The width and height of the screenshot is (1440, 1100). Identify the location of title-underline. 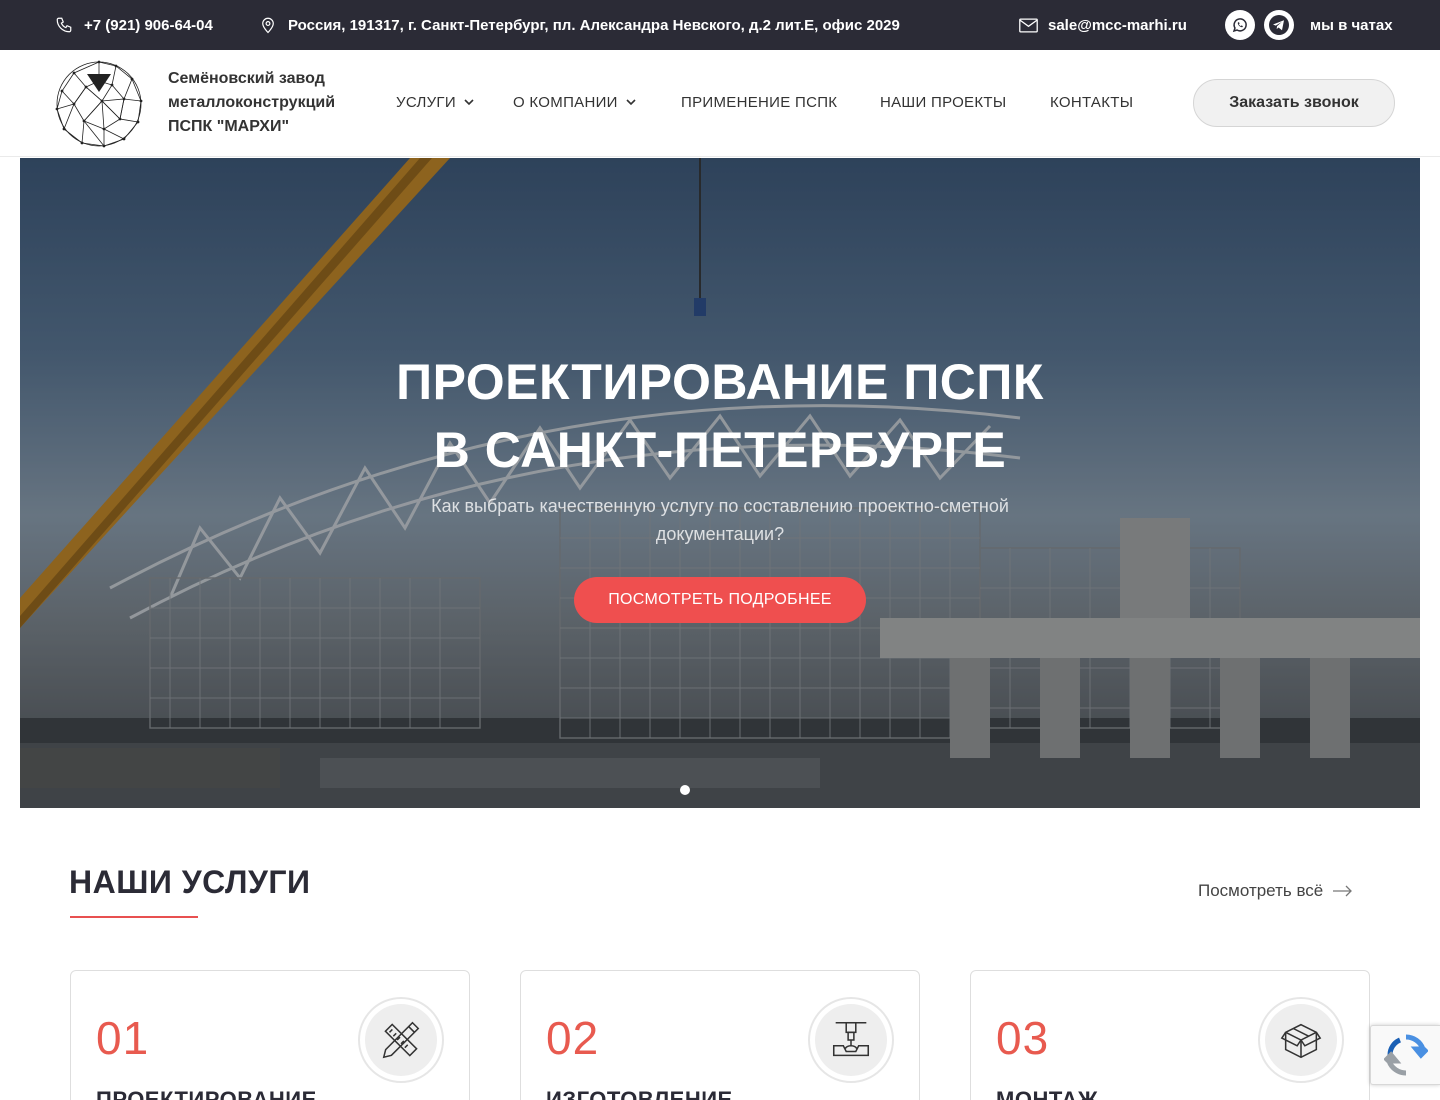
(134, 917).